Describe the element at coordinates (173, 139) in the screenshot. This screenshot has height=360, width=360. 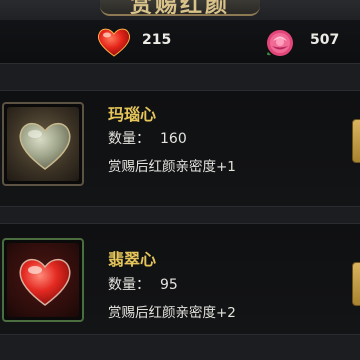
I see `quantity-value: 160` at that location.